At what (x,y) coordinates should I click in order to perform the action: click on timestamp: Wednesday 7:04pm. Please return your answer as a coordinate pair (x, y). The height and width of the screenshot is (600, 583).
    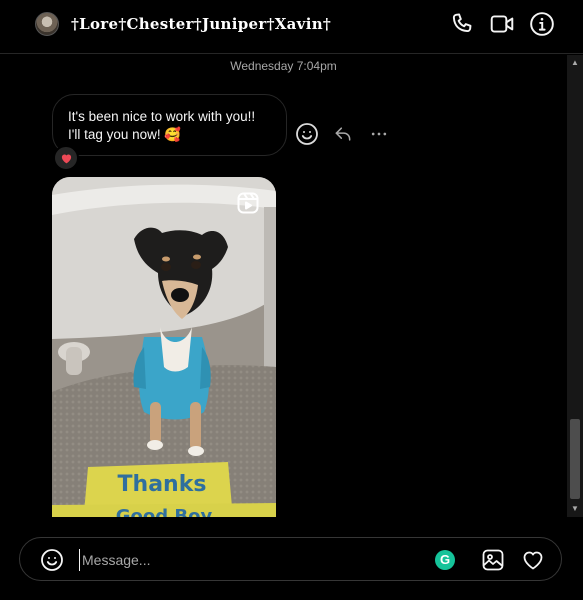
    Looking at the image, I should click on (283, 66).